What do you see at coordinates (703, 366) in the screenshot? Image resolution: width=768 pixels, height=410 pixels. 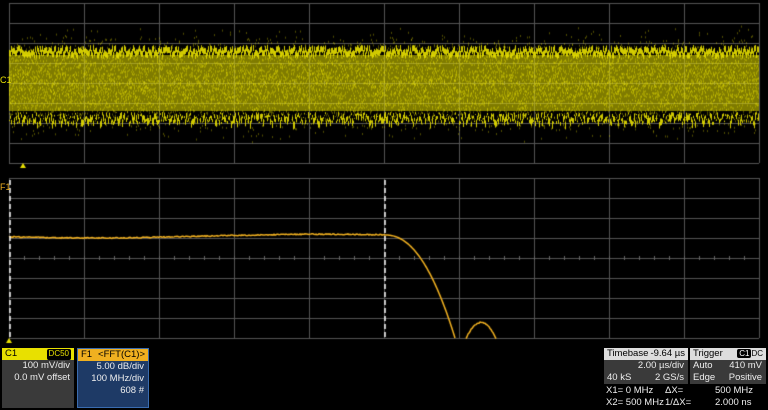 I see `trigger-mode: Auto` at bounding box center [703, 366].